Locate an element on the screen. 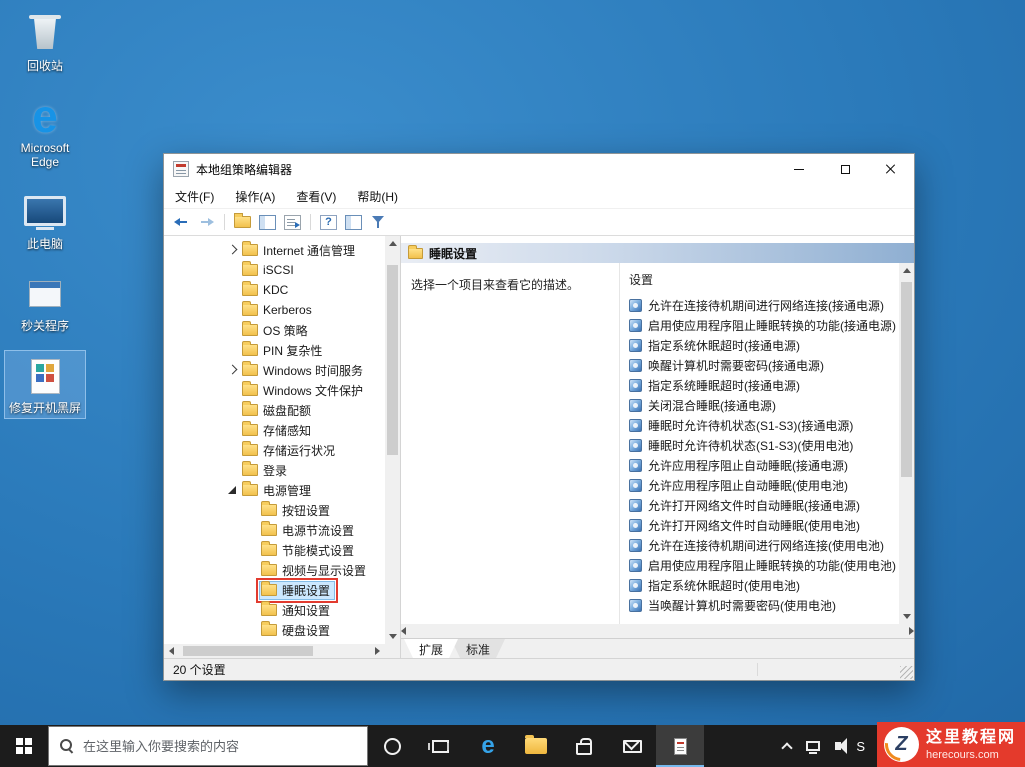 The width and height of the screenshot is (1025, 767). tree-item-13: 按钮设置 is located at coordinates (274, 510).